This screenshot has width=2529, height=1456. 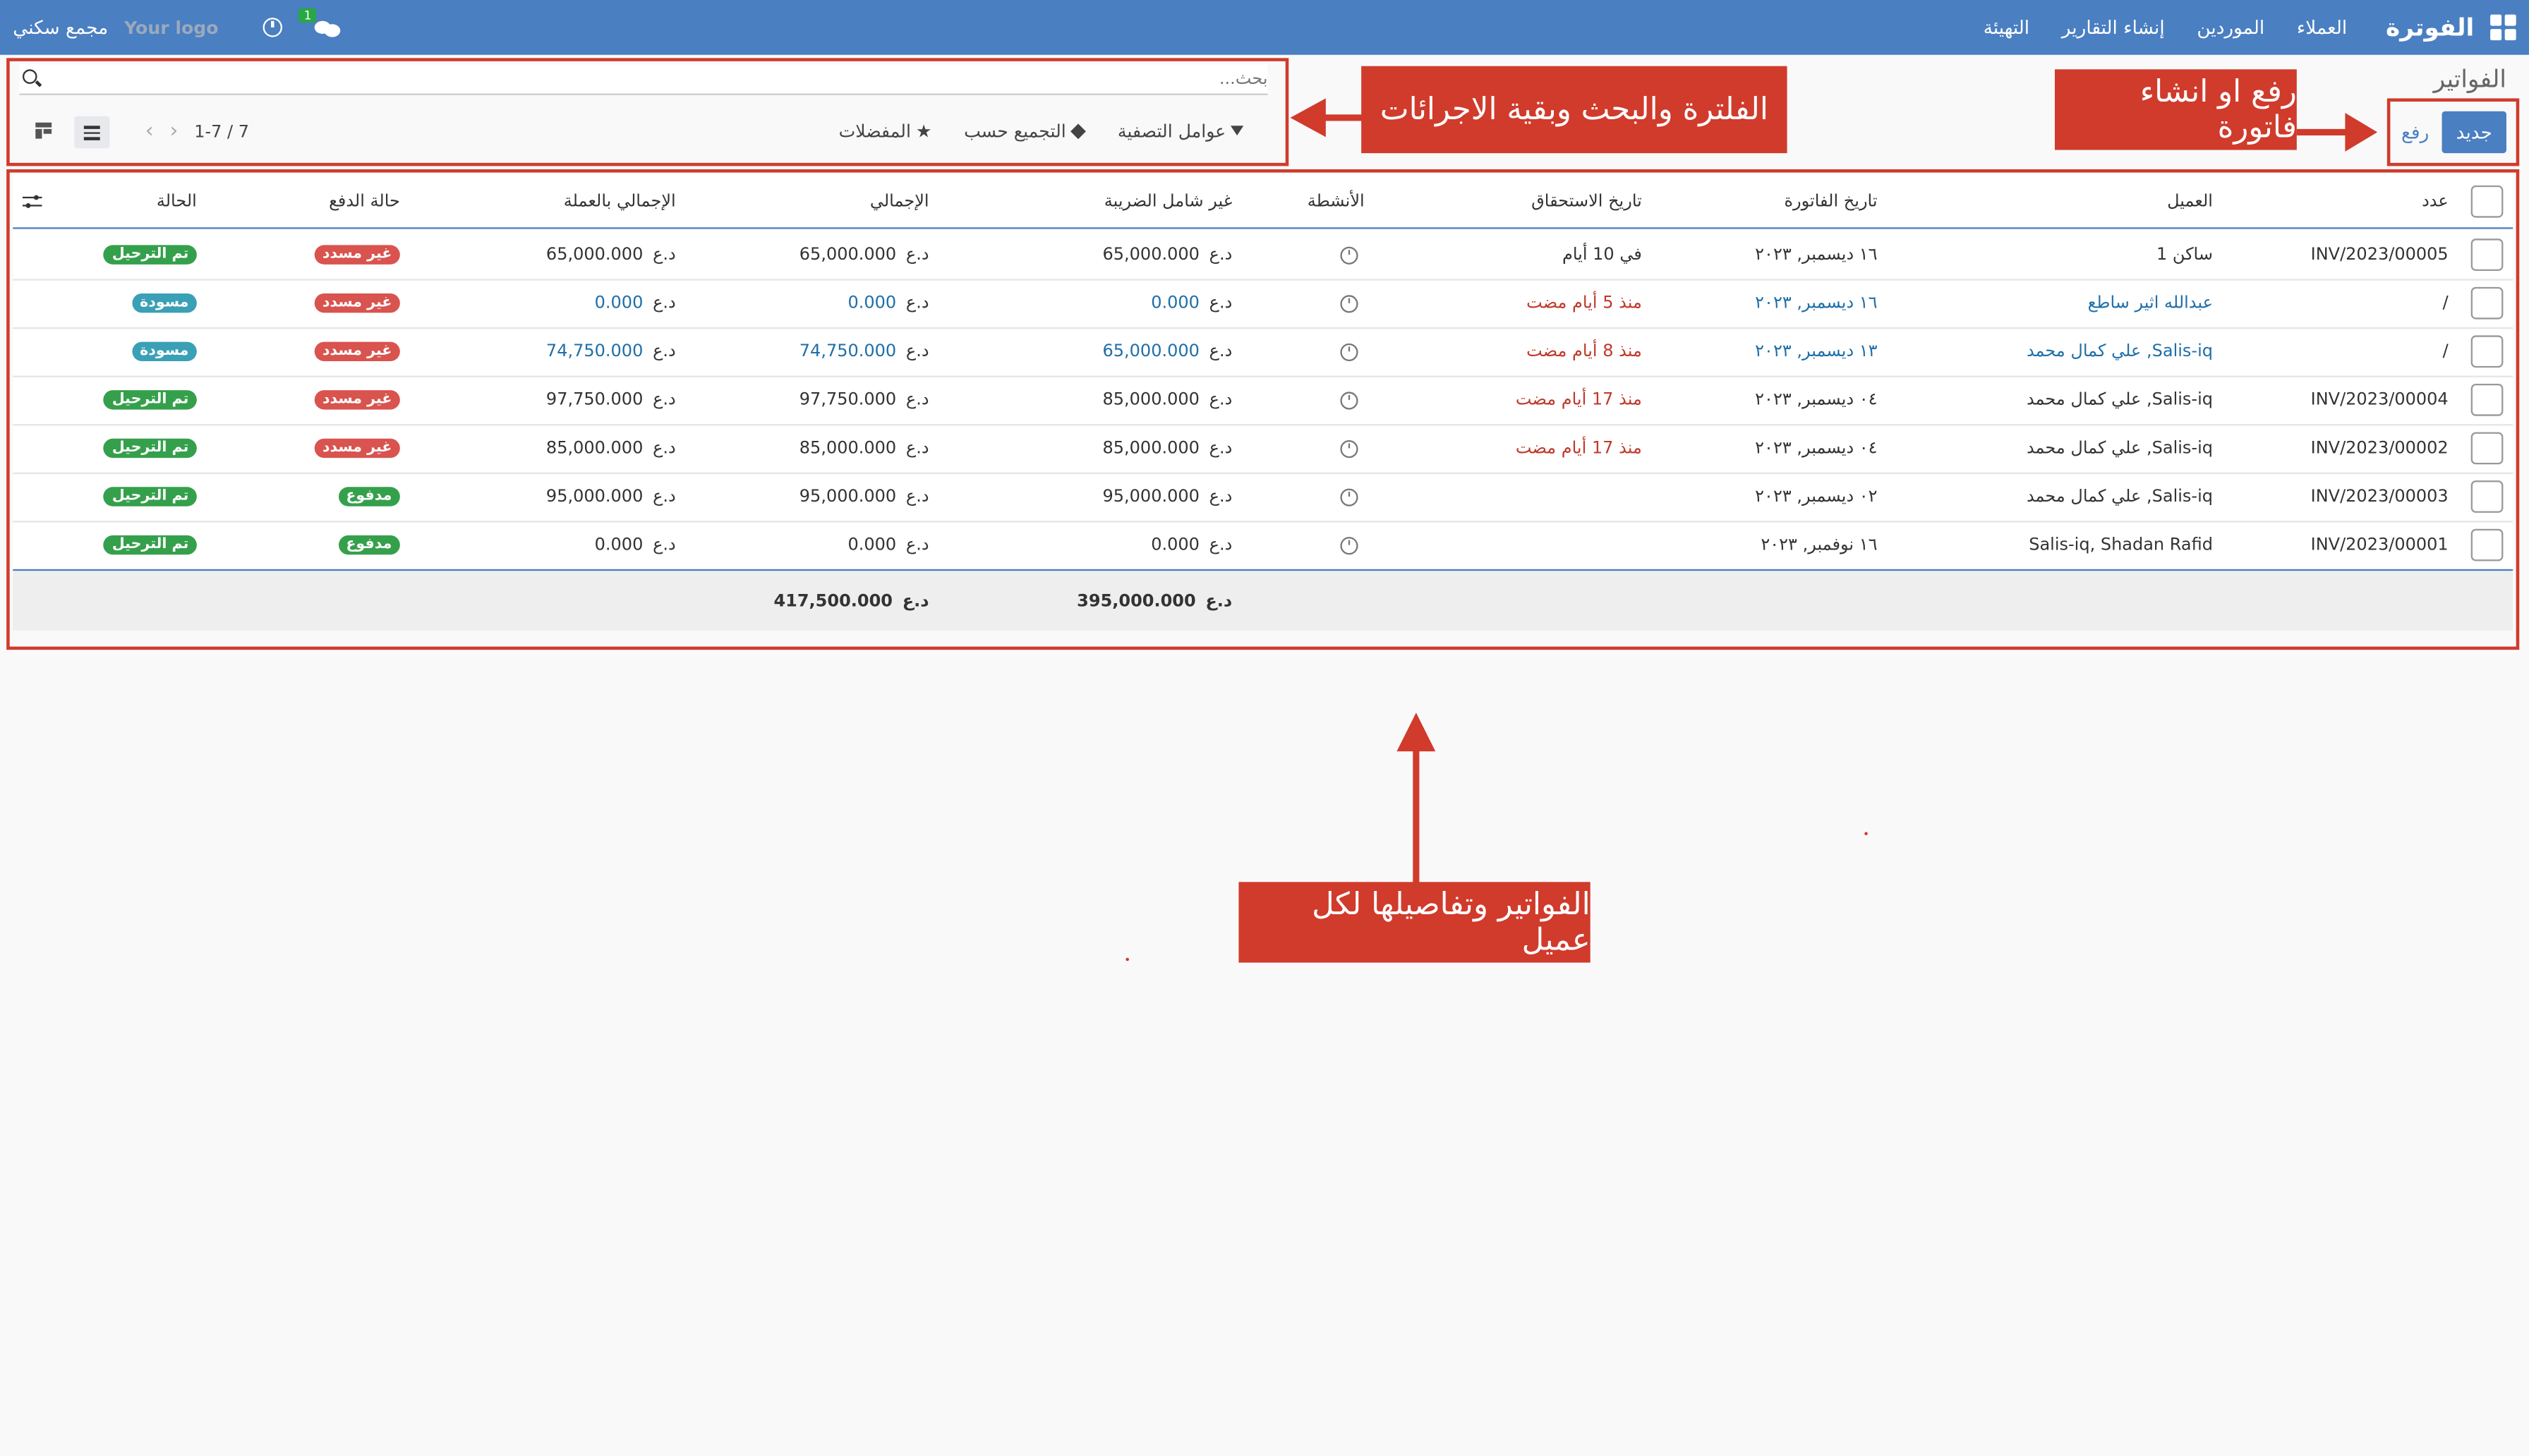 What do you see at coordinates (2175, 110) in the screenshot?
I see `annotation-create-upload: رفع او انشاء فاتورة` at bounding box center [2175, 110].